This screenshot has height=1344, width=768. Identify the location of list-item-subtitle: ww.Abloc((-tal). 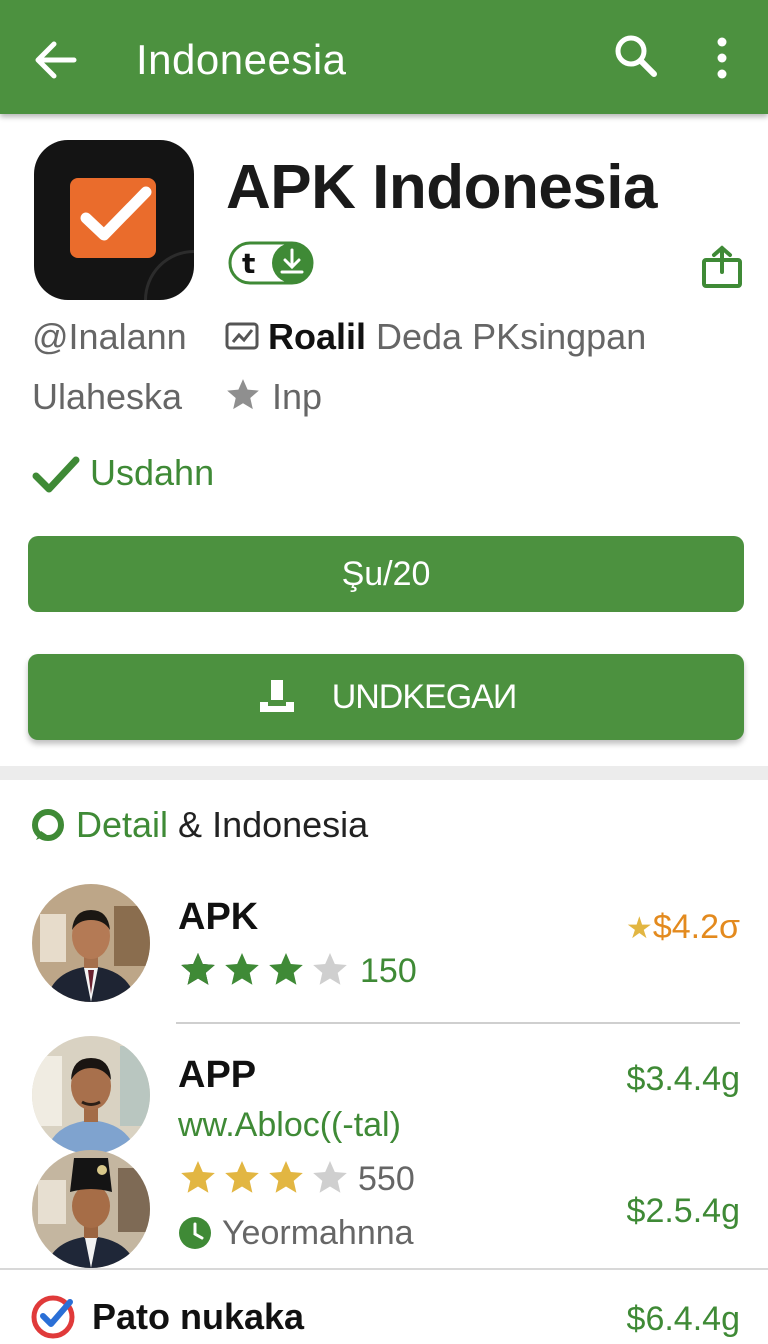
(289, 1125).